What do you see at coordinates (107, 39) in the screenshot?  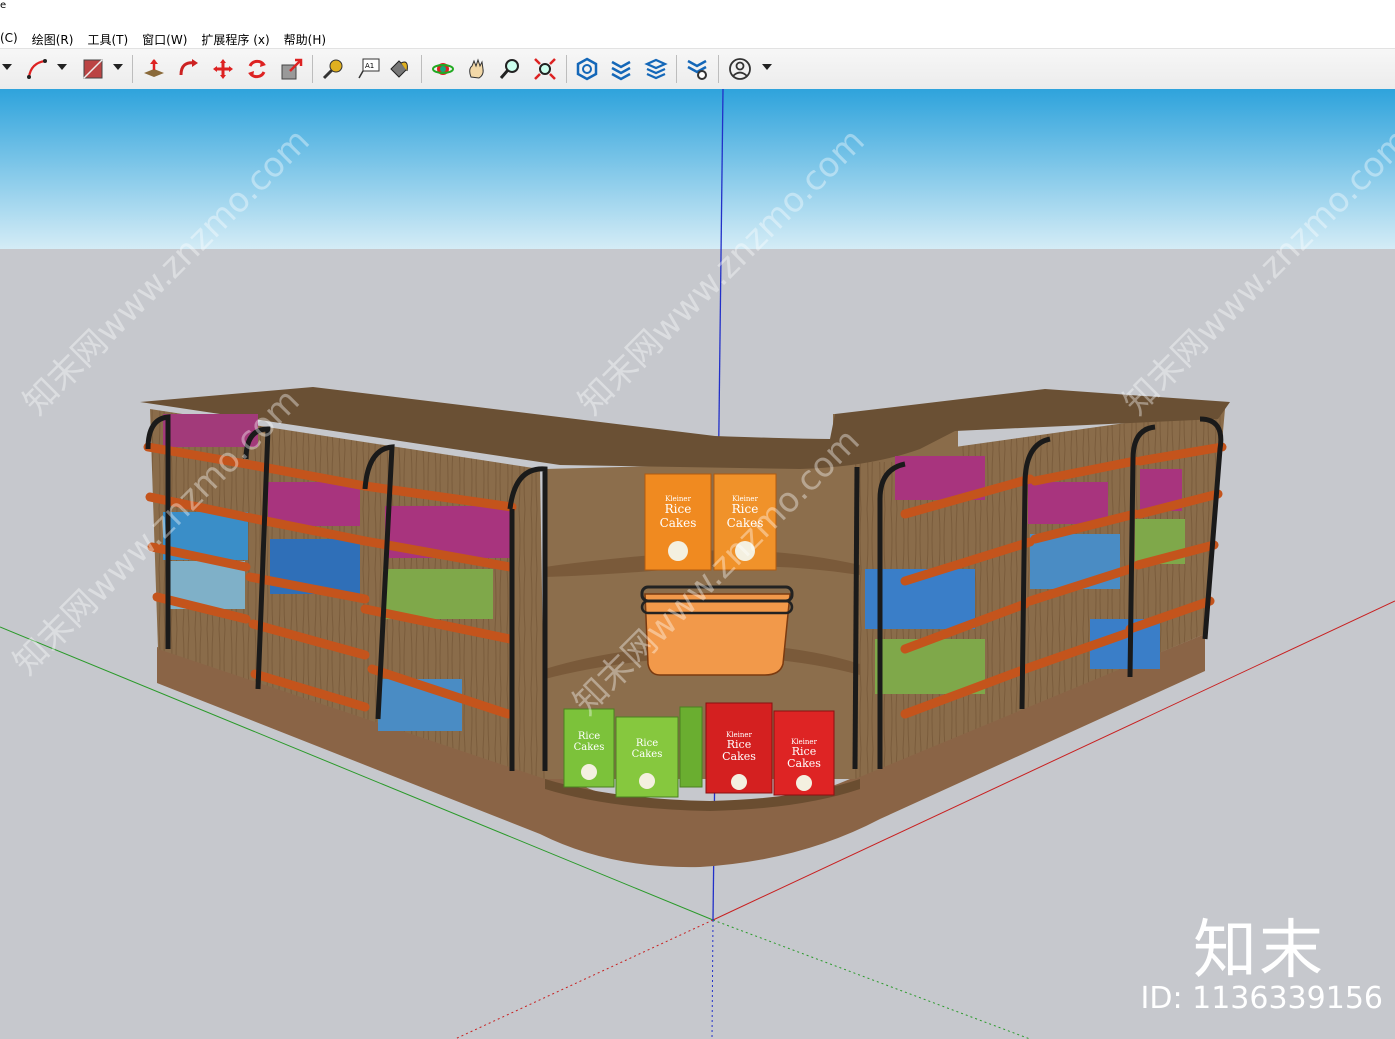 I see `menu-tools: 工具(T)` at bounding box center [107, 39].